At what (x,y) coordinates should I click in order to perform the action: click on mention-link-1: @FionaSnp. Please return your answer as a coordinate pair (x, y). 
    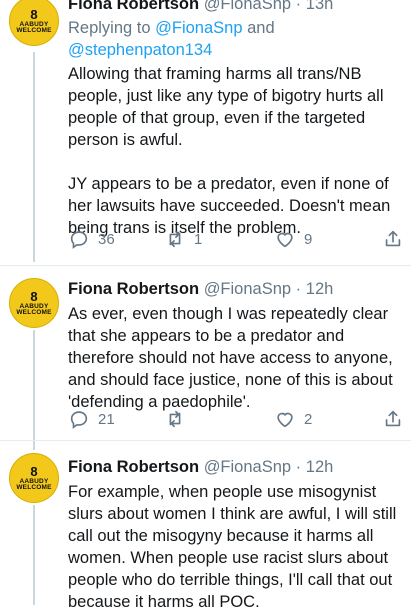
    Looking at the image, I should click on (198, 28).